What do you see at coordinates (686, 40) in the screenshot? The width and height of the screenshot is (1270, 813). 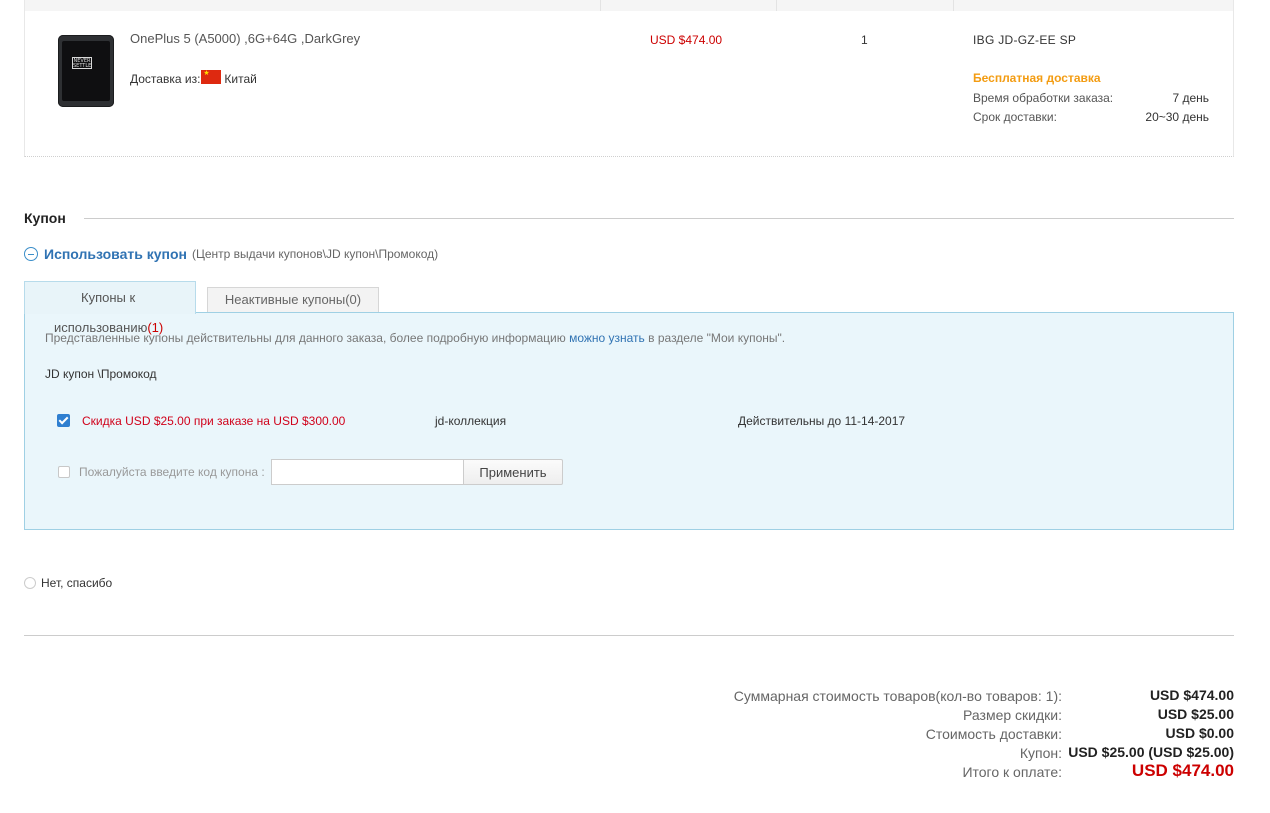 I see `product-price: USD $474.00` at bounding box center [686, 40].